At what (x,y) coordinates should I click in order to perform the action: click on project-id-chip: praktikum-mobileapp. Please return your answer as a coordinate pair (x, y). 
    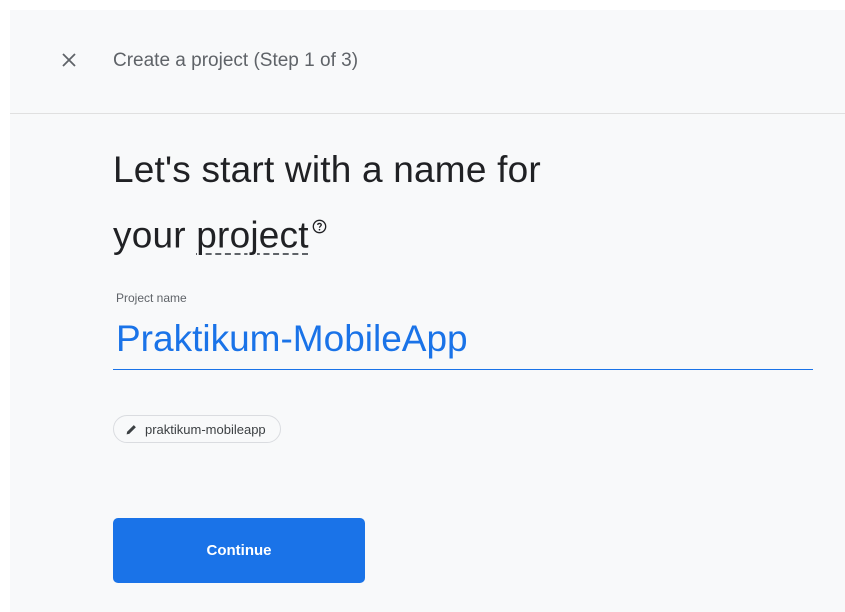
    Looking at the image, I should click on (197, 429).